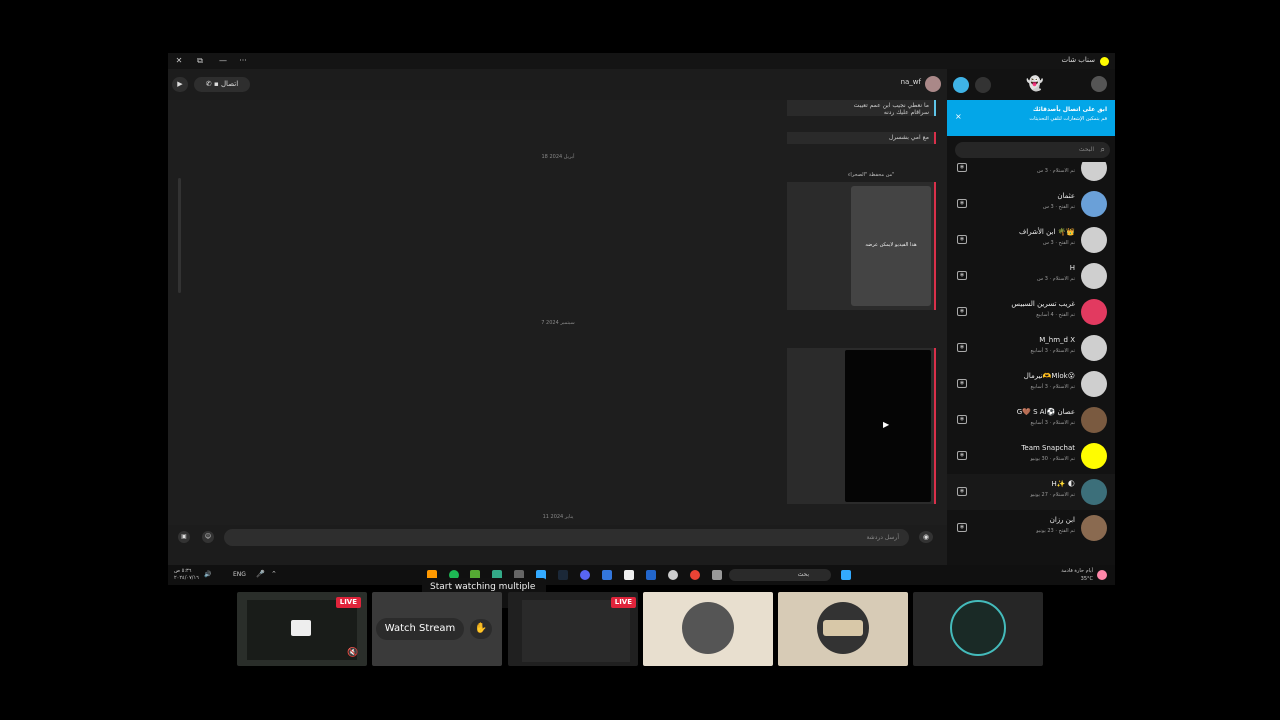 This screenshot has height=720, width=1280. I want to click on banner-text: قم بتمكين الإشعارات لتلقي التحديثات, so click(1036, 119).